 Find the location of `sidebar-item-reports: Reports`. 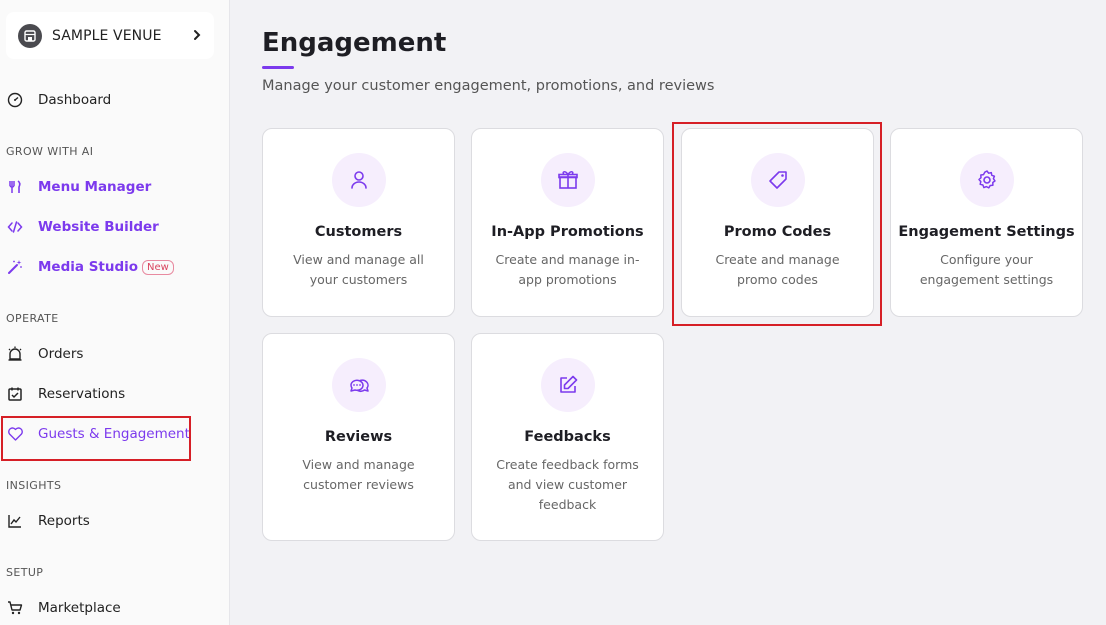

sidebar-item-reports: Reports is located at coordinates (48, 521).